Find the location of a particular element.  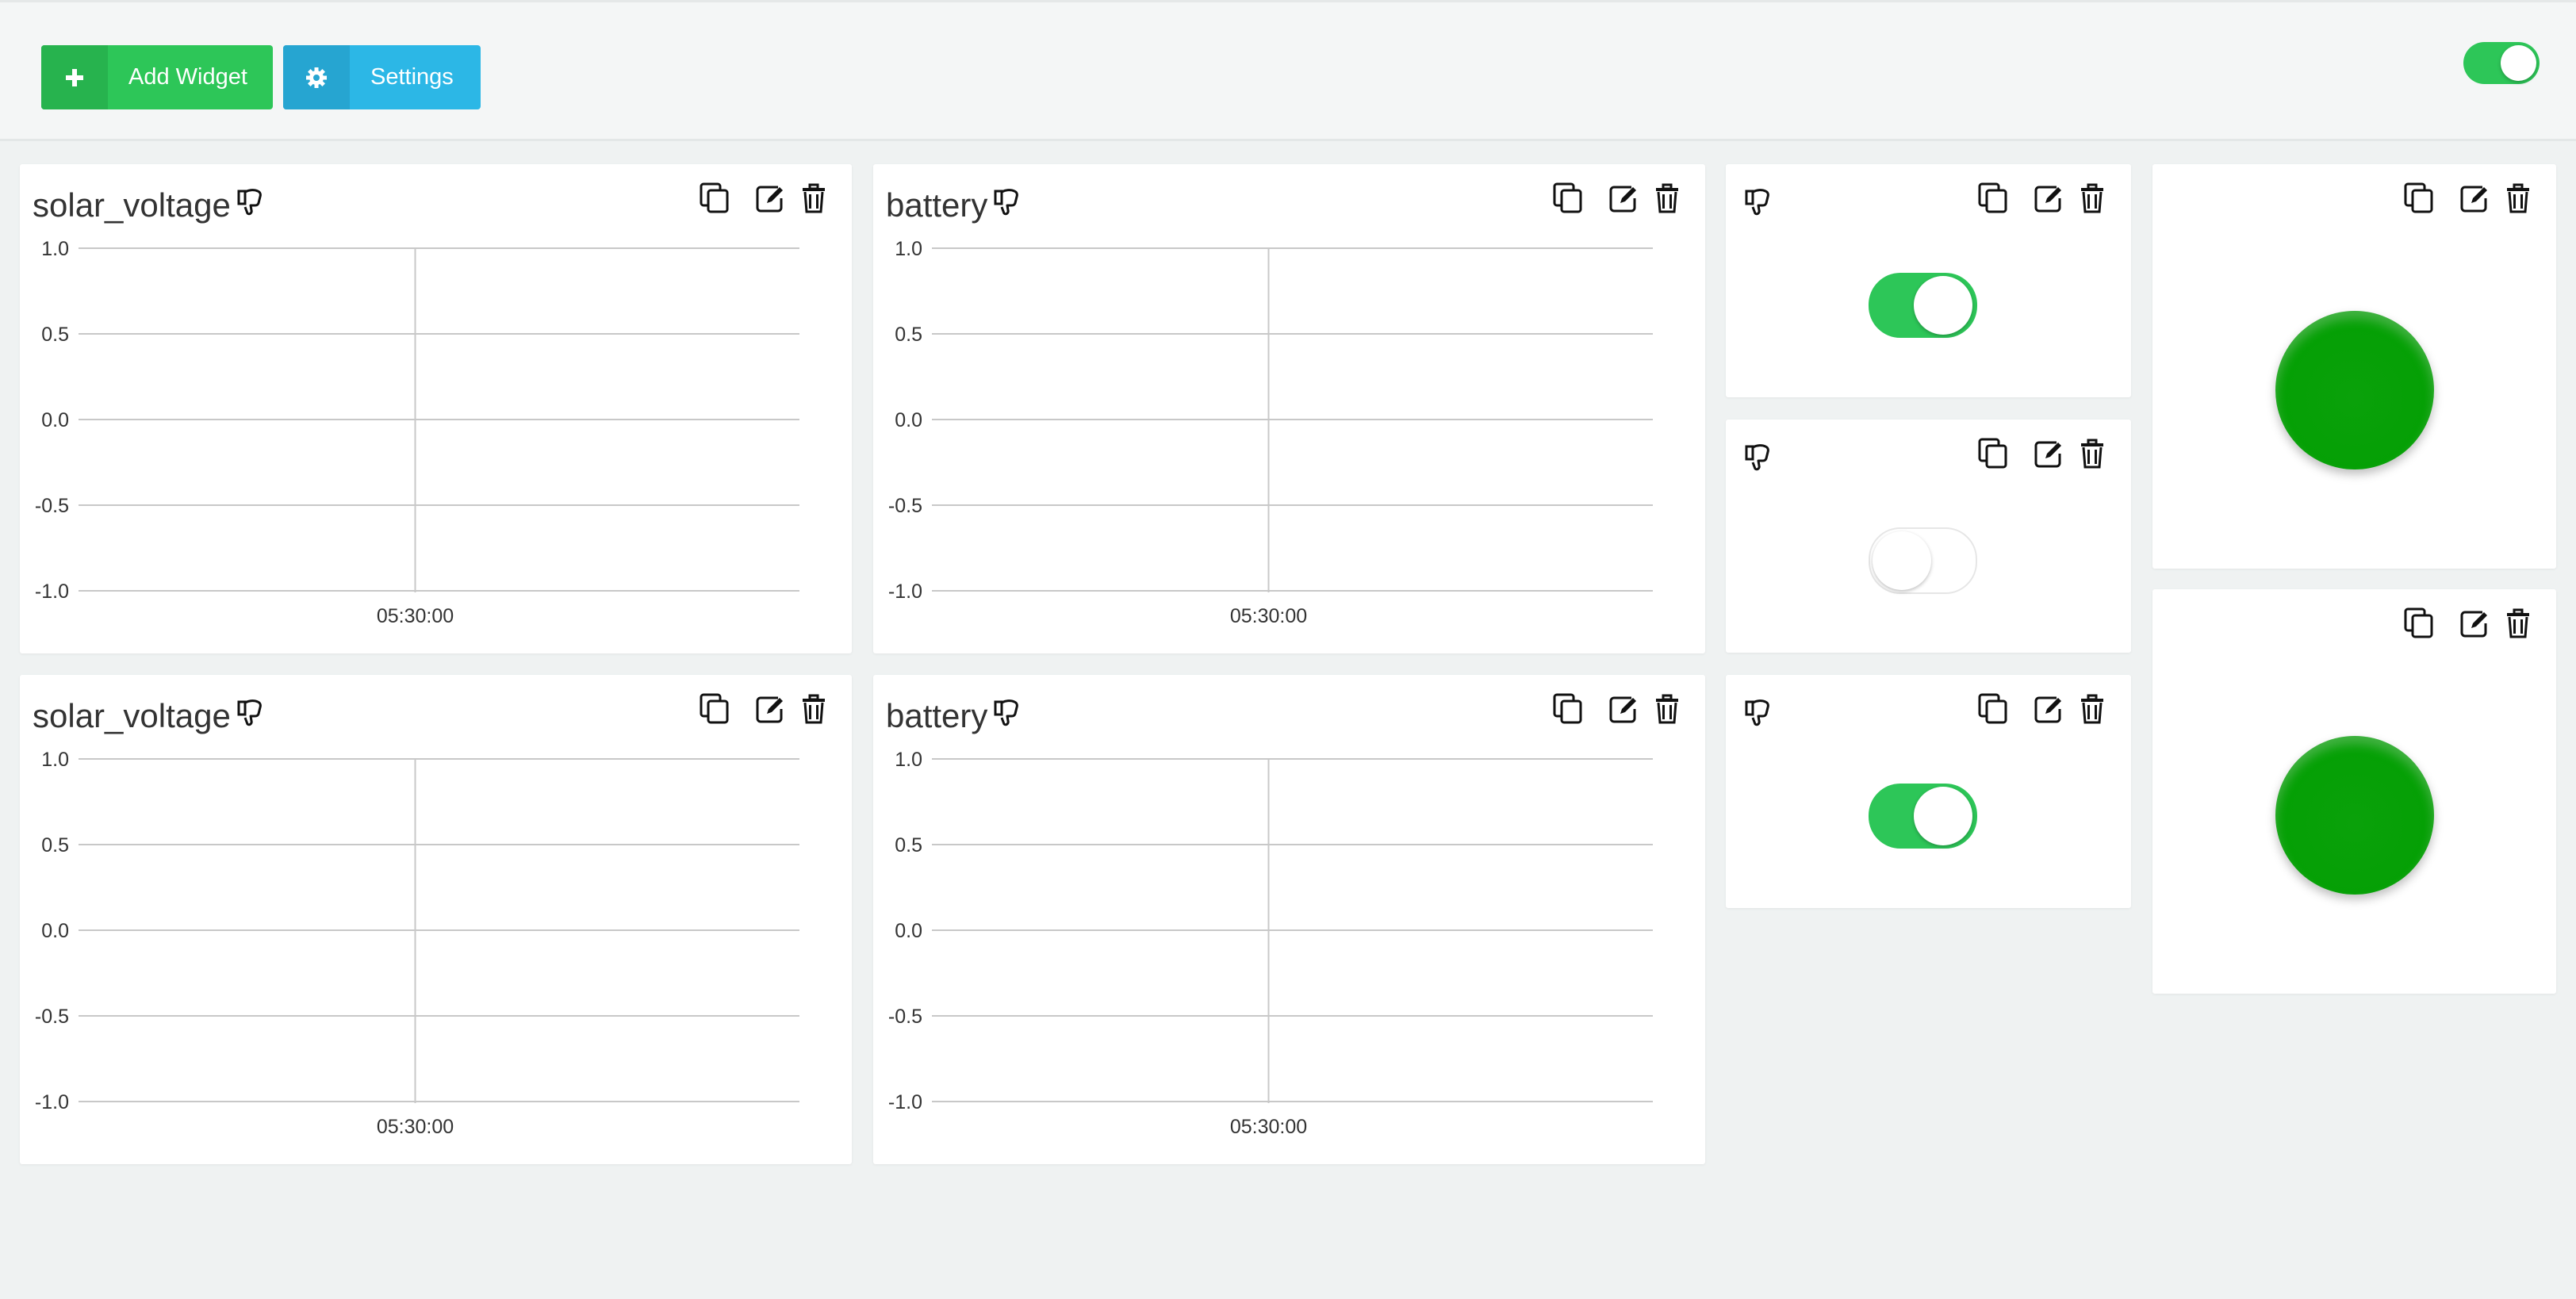

edit-mode-toggle is located at coordinates (2501, 63).